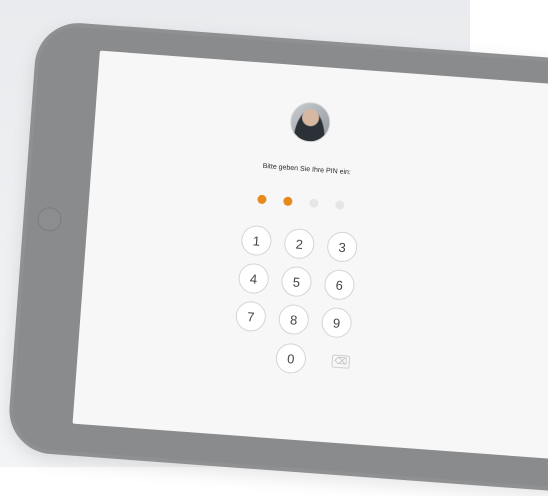 The height and width of the screenshot is (496, 548). I want to click on key-0-button: 0, so click(290, 358).